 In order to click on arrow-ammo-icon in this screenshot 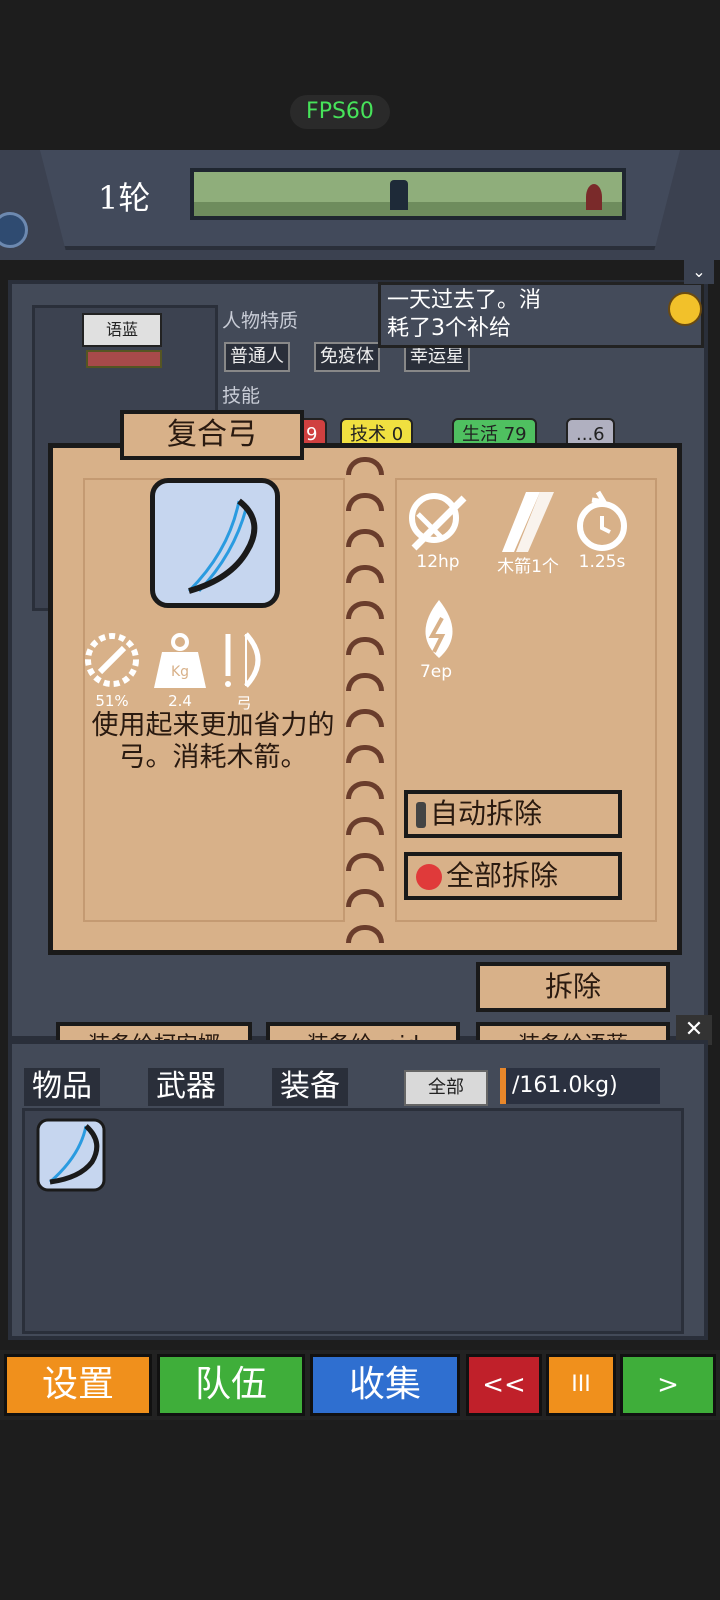, I will do `click(531, 523)`.